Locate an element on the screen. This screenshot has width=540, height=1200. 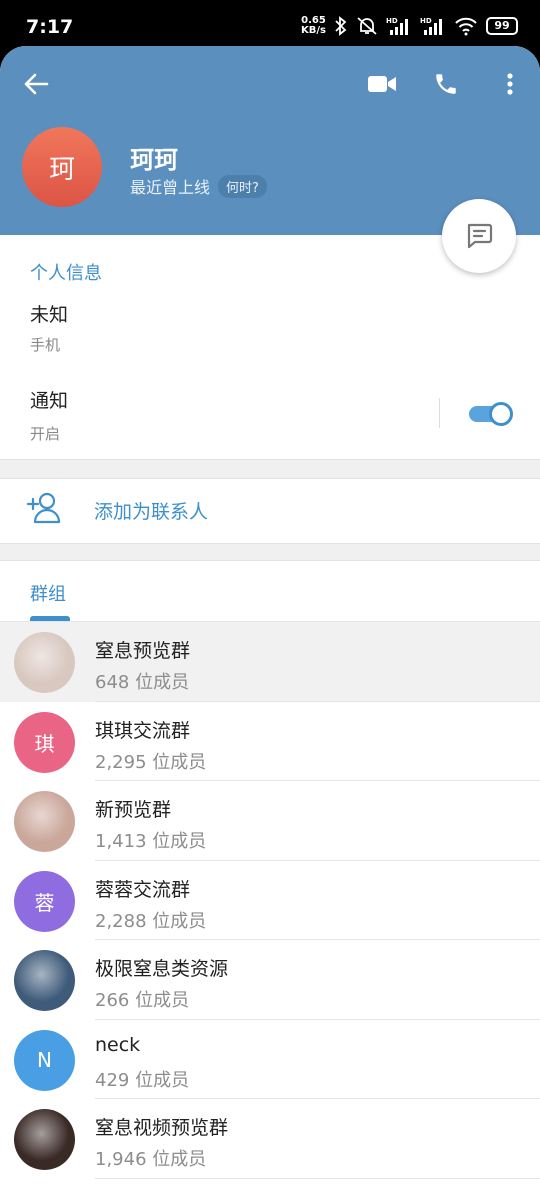
bluetooth-icon is located at coordinates (341, 26).